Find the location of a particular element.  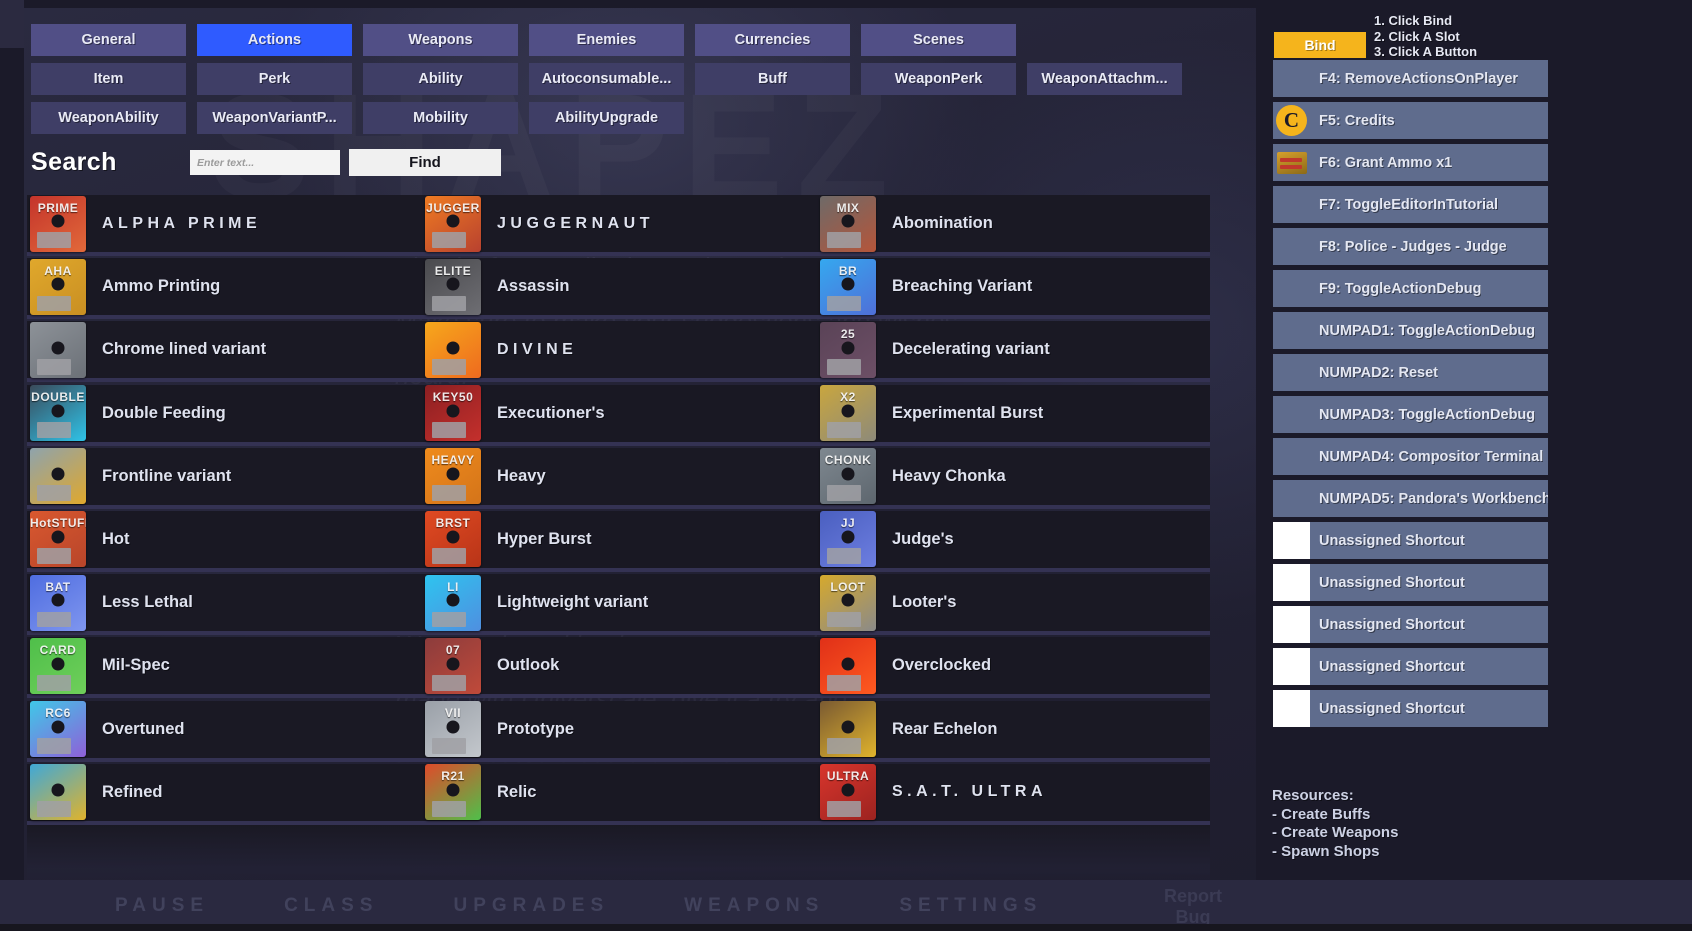

list-item-label: Decelerating variant is located at coordinates (971, 349).